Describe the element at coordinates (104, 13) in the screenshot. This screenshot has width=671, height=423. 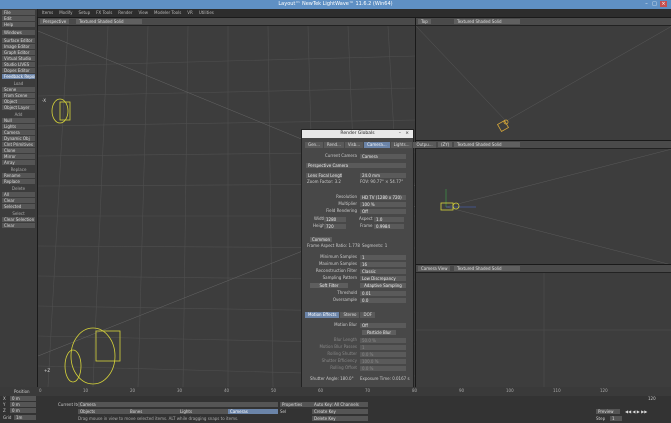
I see `tab-fx-tools: FX Tools` at that location.